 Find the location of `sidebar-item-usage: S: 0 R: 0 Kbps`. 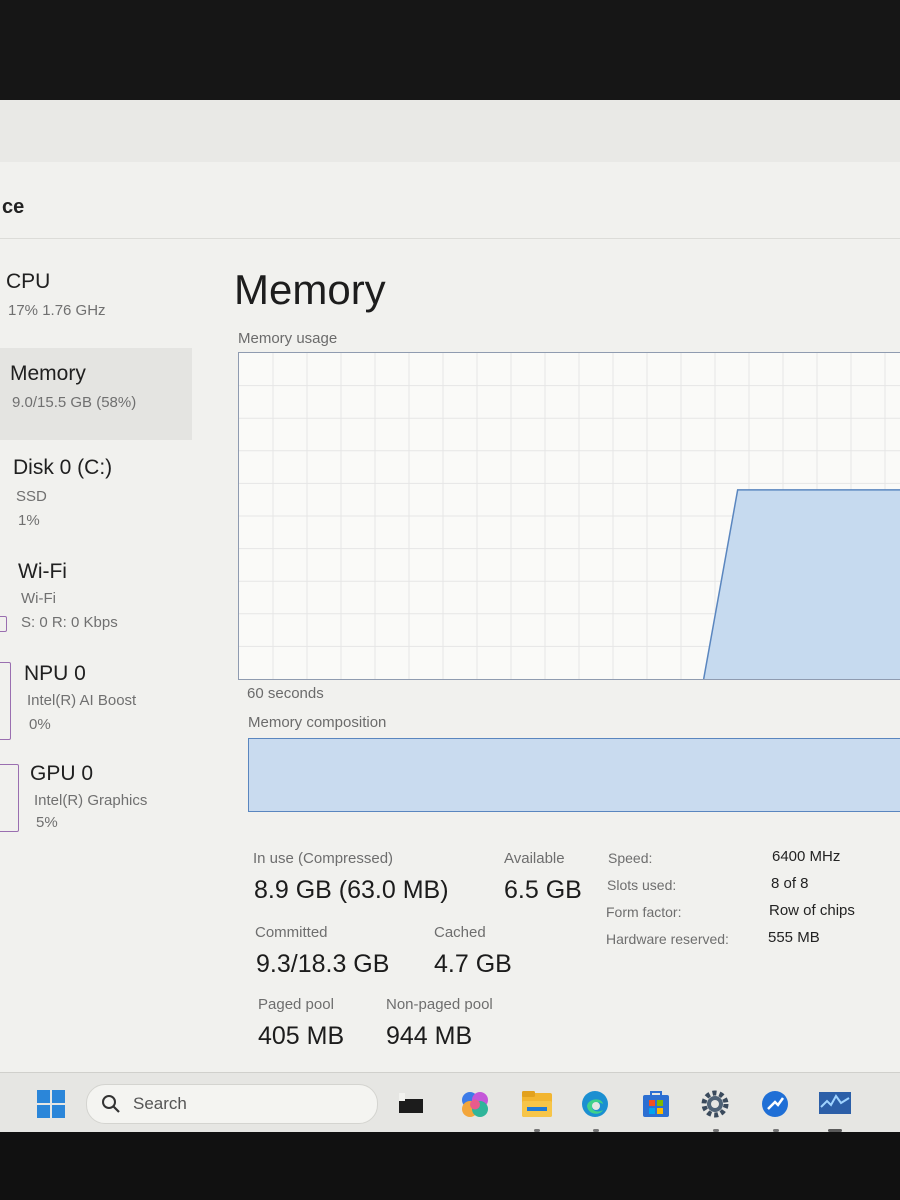

sidebar-item-usage: S: 0 R: 0 Kbps is located at coordinates (69, 622).